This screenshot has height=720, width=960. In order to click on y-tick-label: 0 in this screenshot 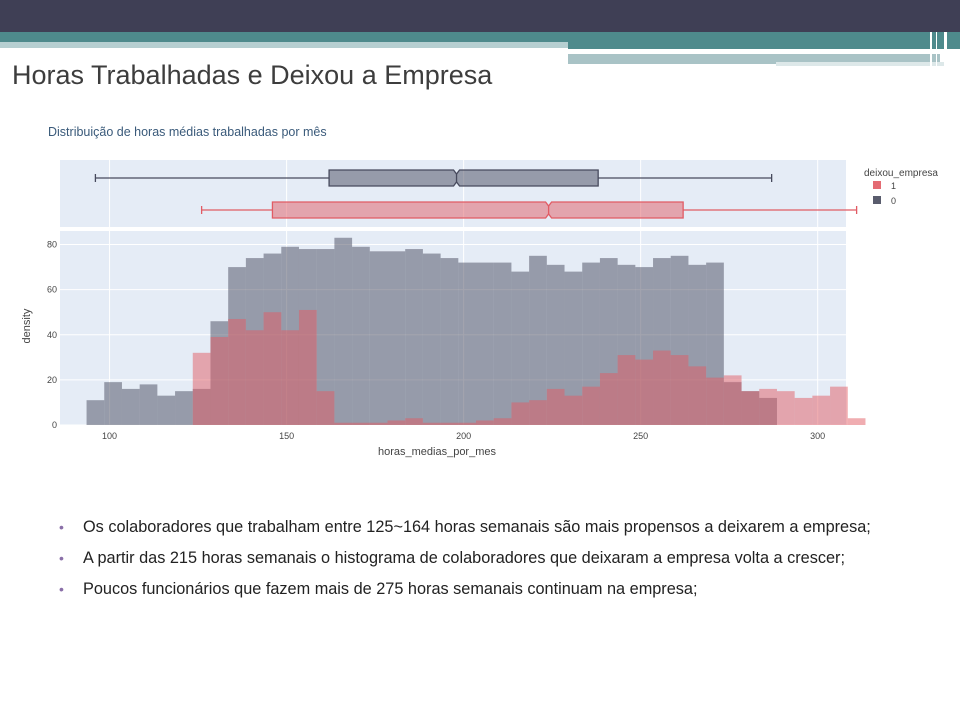, I will do `click(54, 425)`.